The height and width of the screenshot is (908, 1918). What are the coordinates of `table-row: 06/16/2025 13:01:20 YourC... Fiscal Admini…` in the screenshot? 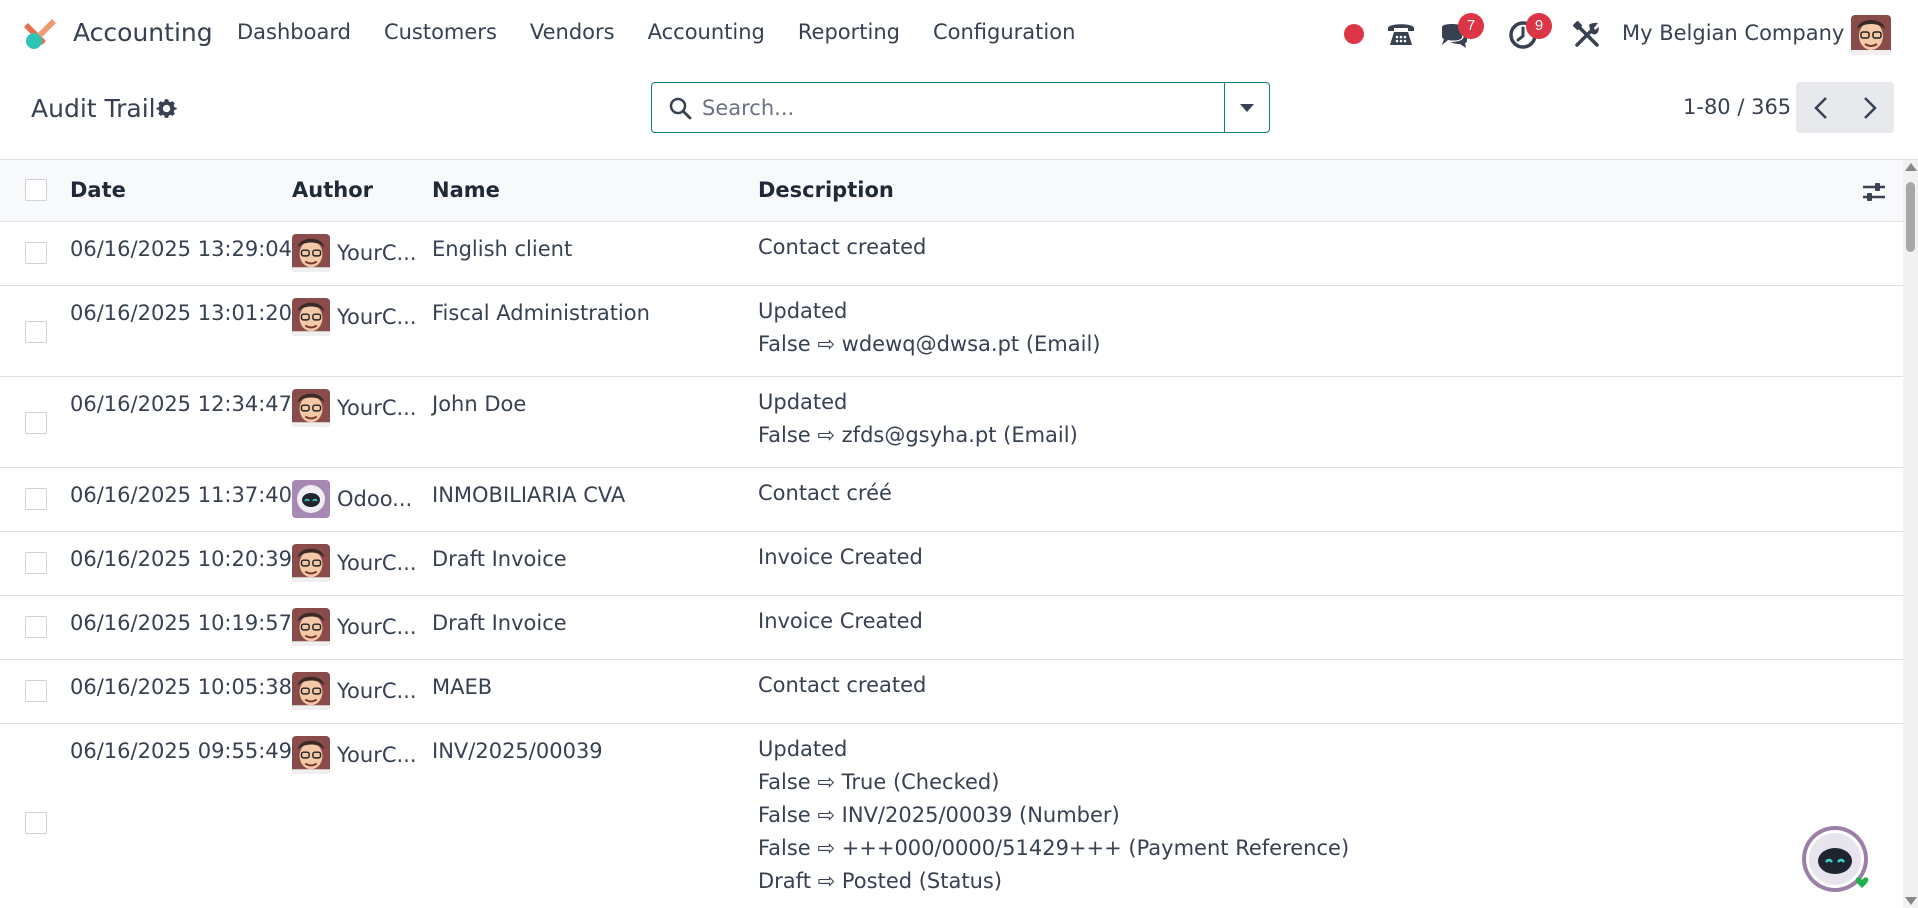 It's located at (951, 331).